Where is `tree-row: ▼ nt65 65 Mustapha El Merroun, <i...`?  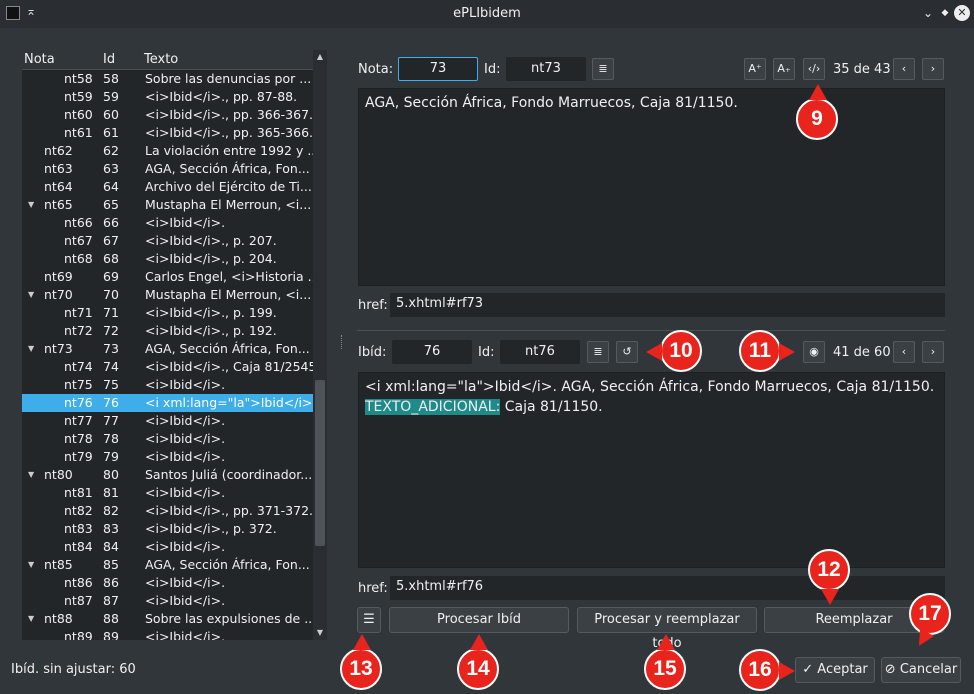
tree-row: ▼ nt65 65 Mustapha El Merroun, <i... is located at coordinates (167, 205).